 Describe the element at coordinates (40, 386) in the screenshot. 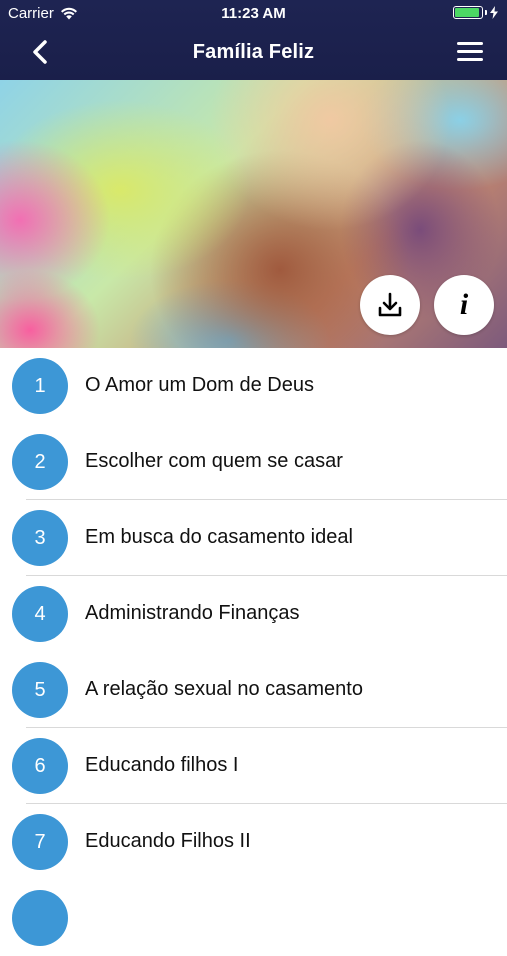

I see `item-number-badge: 1` at that location.